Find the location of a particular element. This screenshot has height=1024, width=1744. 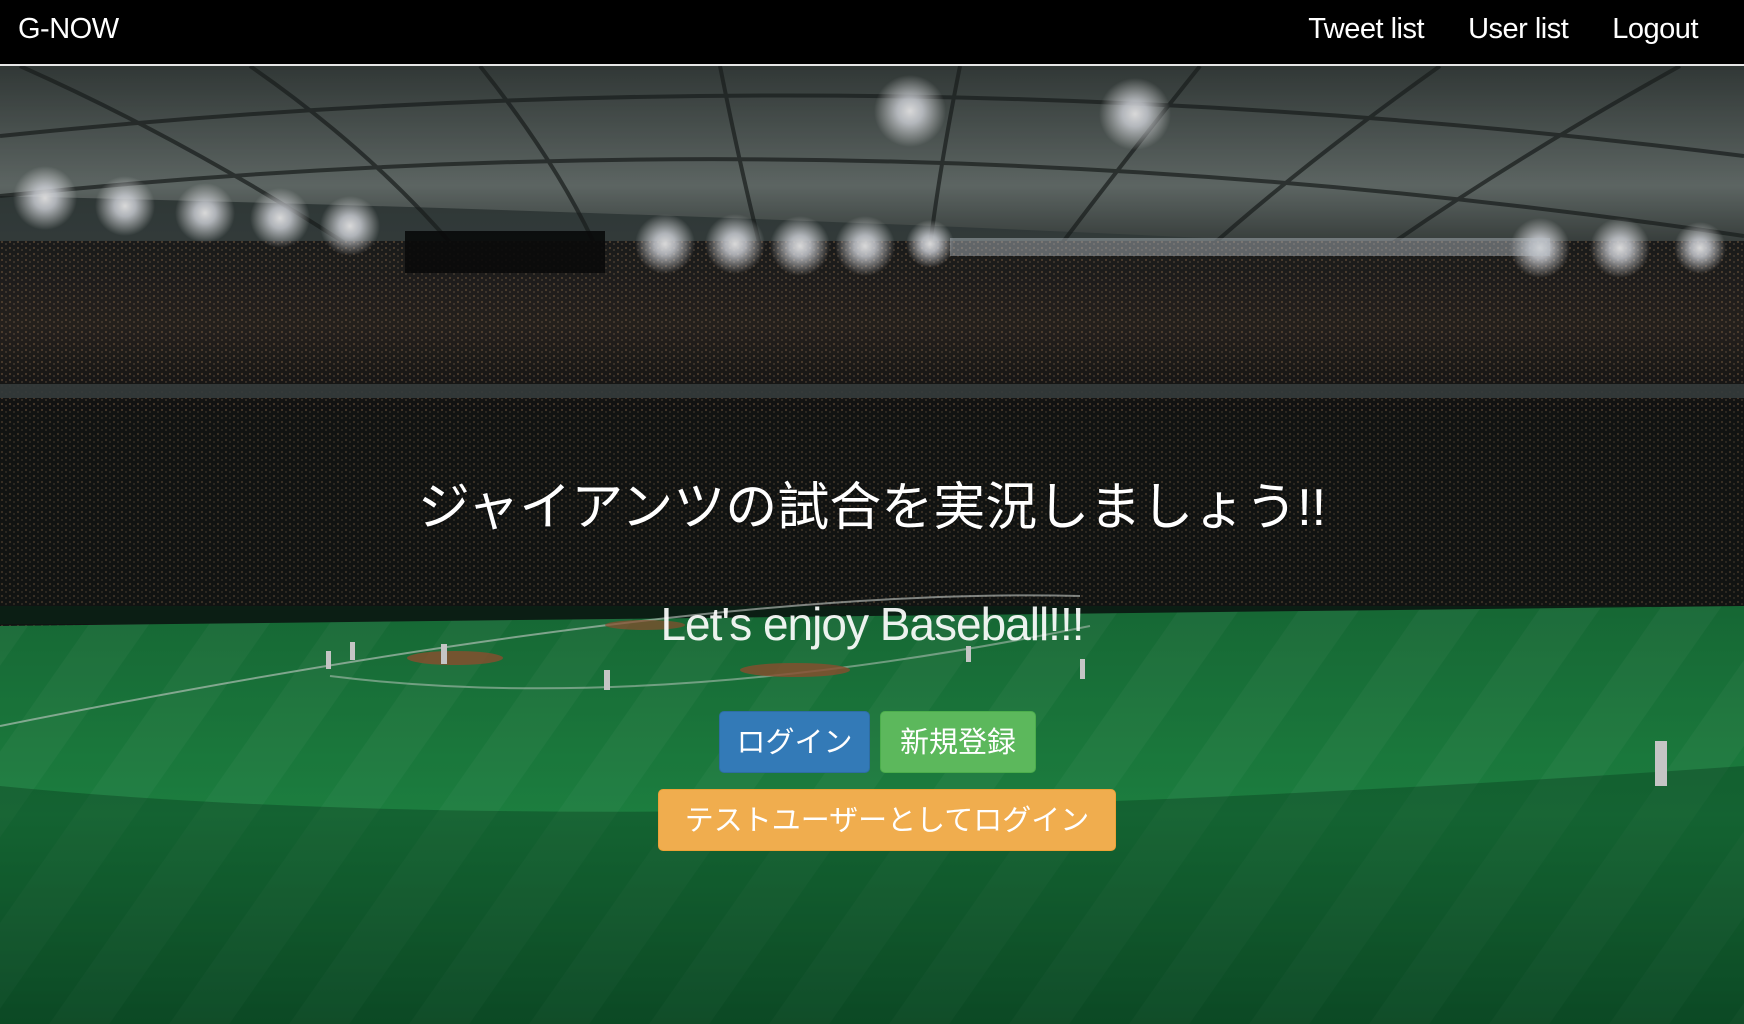

brand-logo: G-NOW is located at coordinates (68, 29).